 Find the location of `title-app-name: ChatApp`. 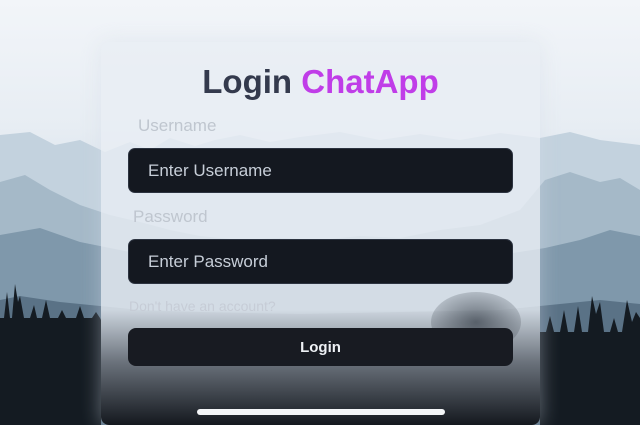

title-app-name: ChatApp is located at coordinates (370, 81).